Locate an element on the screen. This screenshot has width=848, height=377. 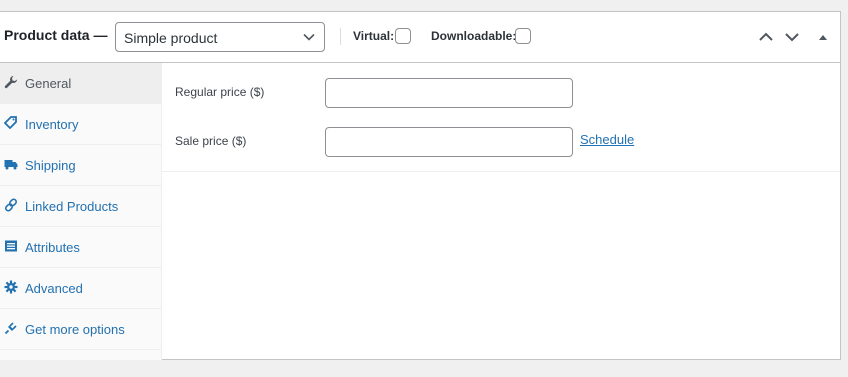
gear-icon is located at coordinates (11, 287).